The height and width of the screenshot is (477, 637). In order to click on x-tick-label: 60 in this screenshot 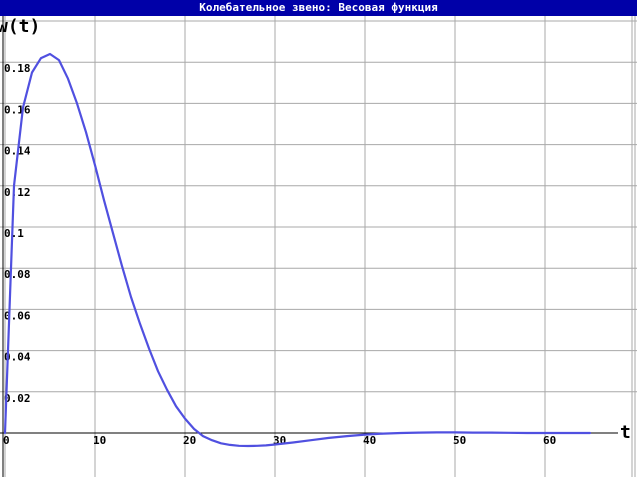, I will do `click(549, 440)`.